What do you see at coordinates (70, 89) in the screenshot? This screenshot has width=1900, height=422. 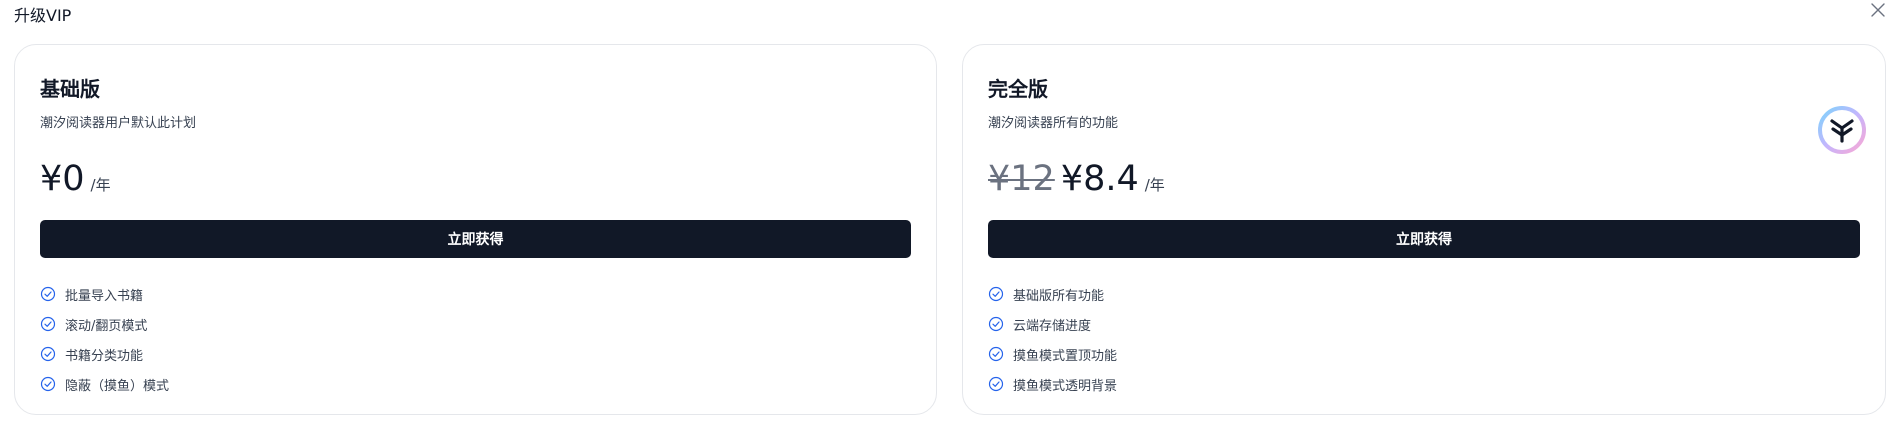 I see `plan-name: 基础版` at bounding box center [70, 89].